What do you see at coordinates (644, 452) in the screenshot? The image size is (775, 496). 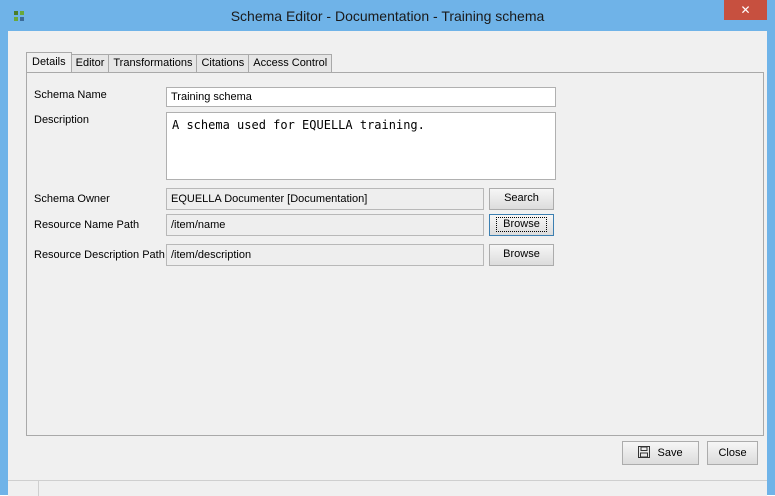 I see `floppy-disk-icon` at bounding box center [644, 452].